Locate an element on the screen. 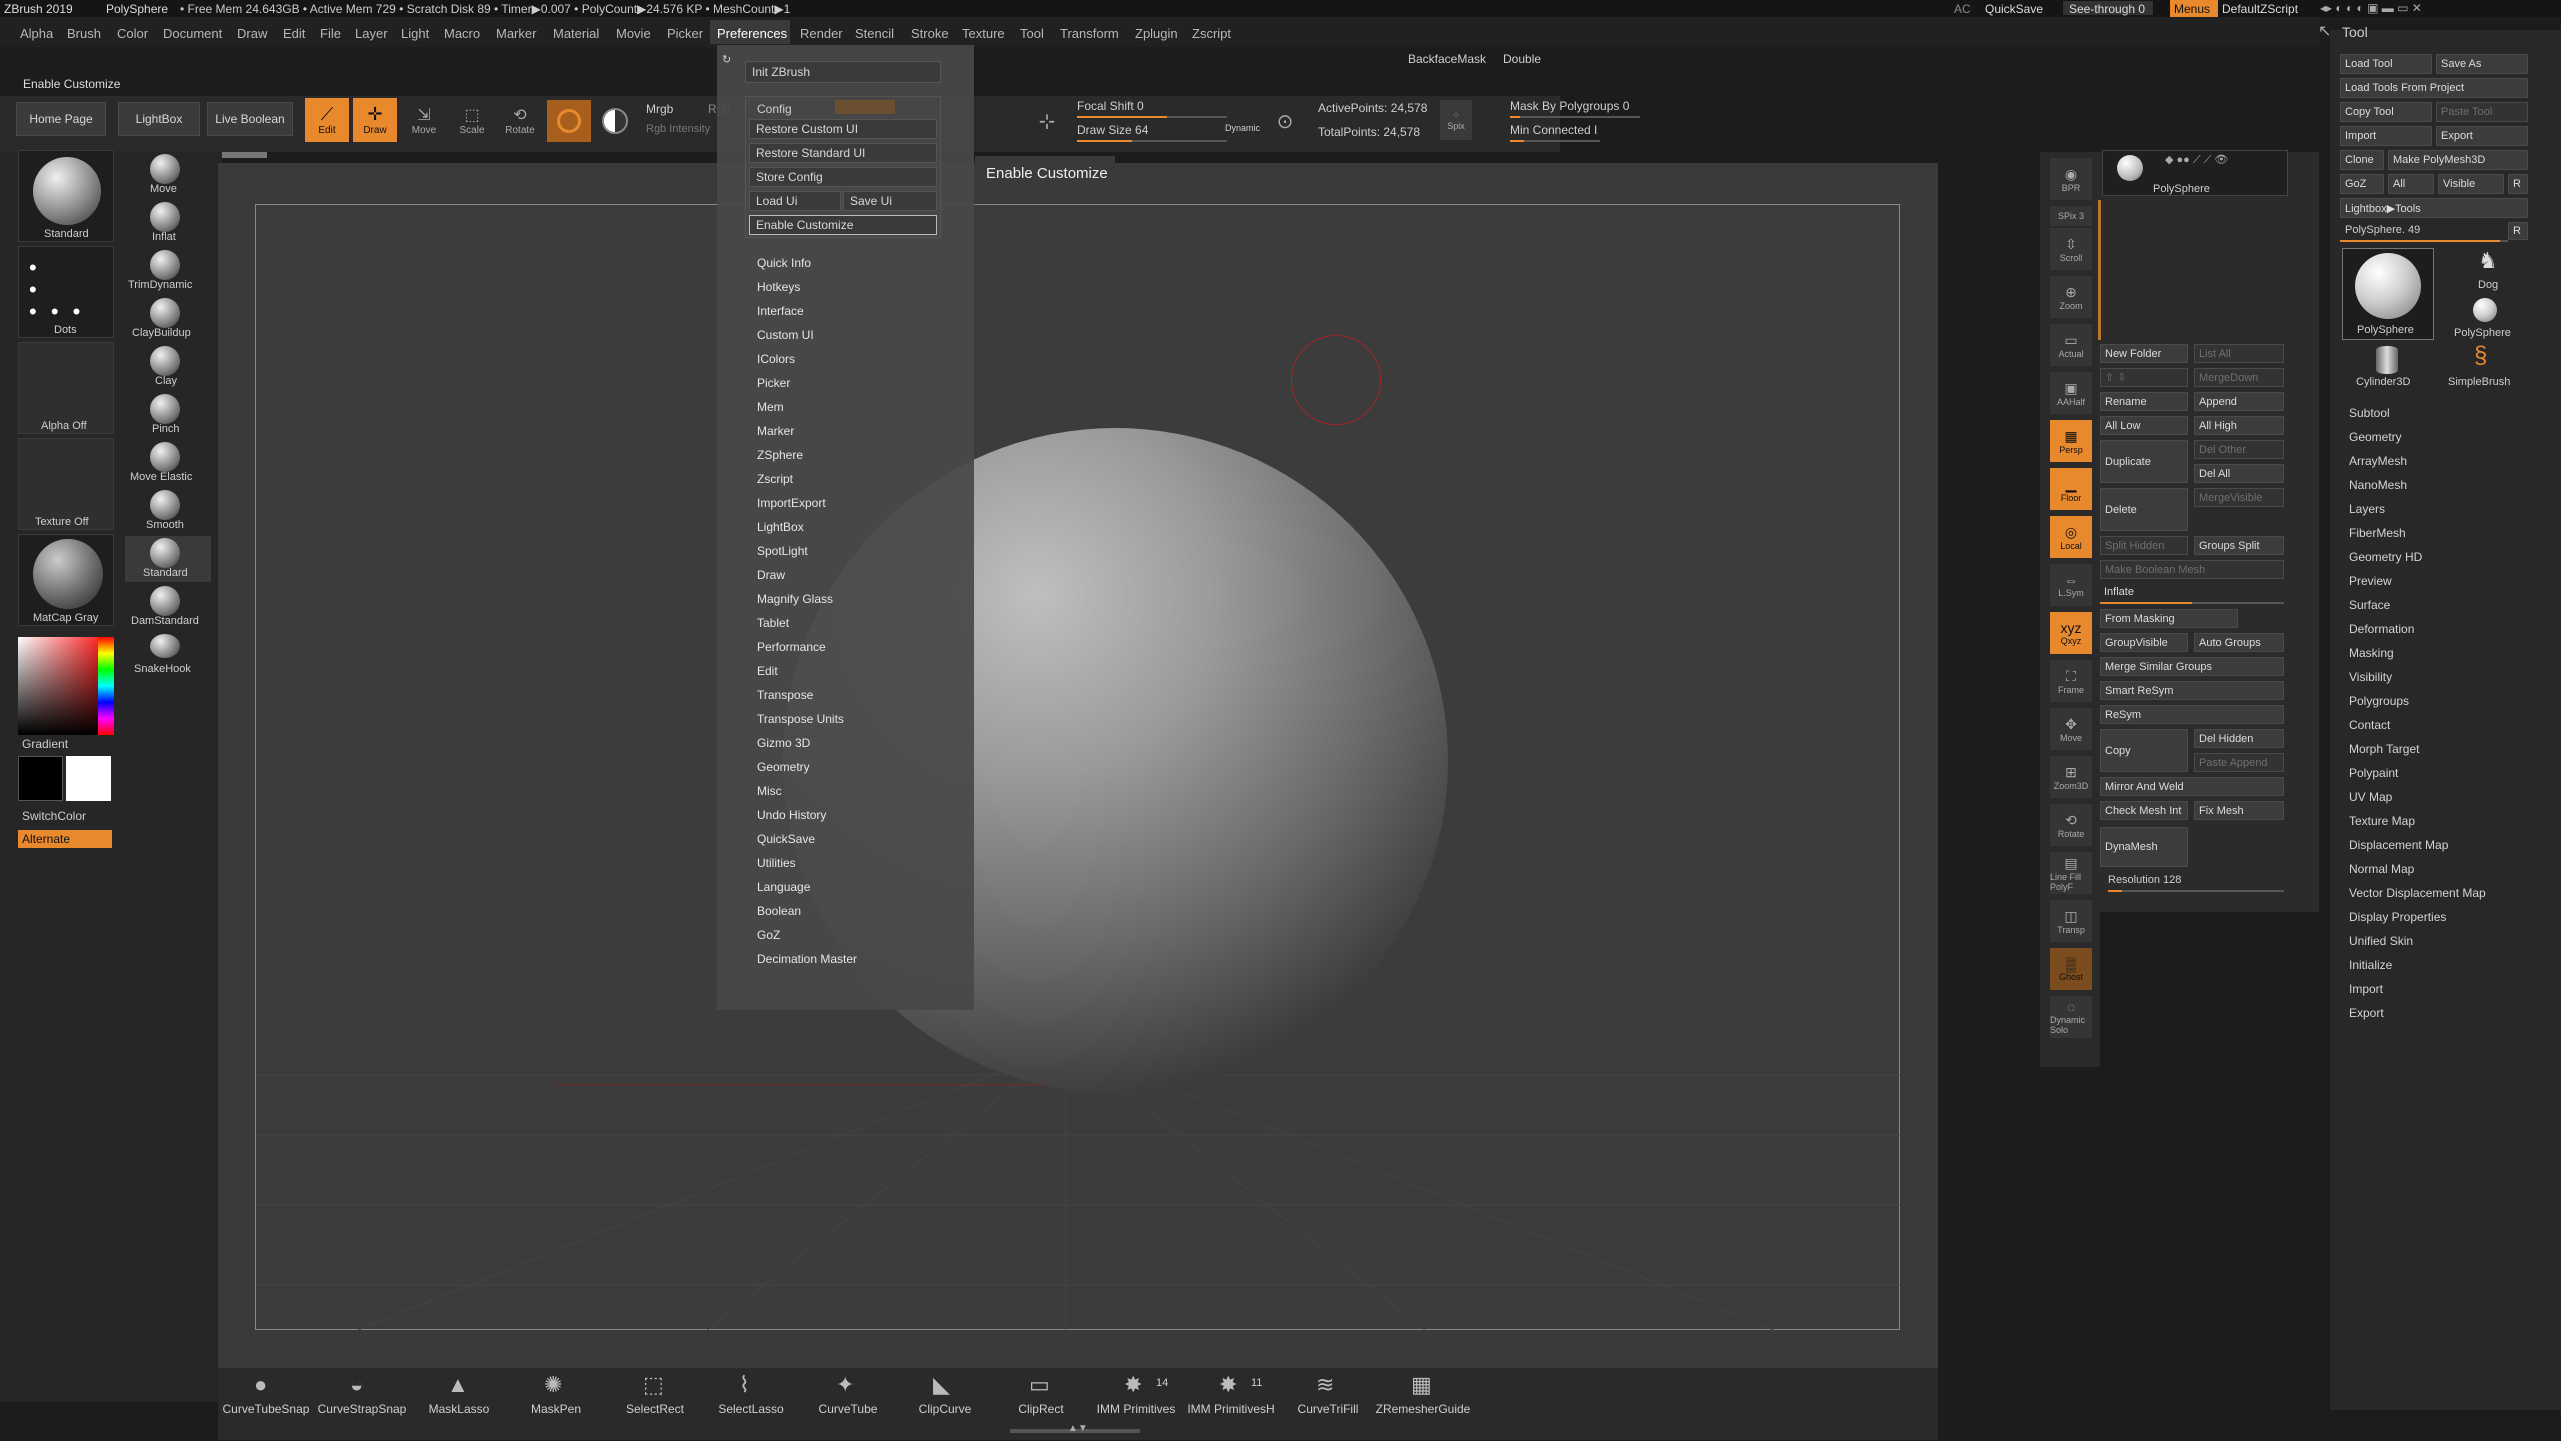 The image size is (2561, 1441). save-as-button: Save As is located at coordinates (2482, 64).